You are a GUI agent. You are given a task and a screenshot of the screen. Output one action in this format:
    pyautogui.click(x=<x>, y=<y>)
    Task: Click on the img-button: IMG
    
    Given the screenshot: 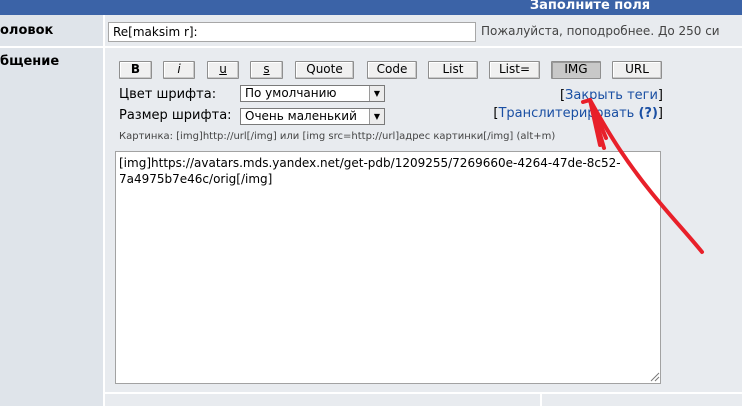 What is the action you would take?
    pyautogui.click(x=576, y=70)
    